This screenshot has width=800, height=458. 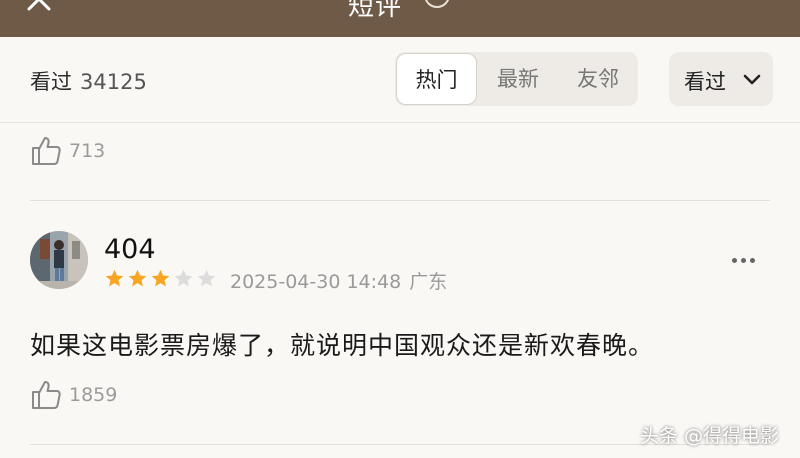 What do you see at coordinates (437, 4) in the screenshot?
I see `help-icon` at bounding box center [437, 4].